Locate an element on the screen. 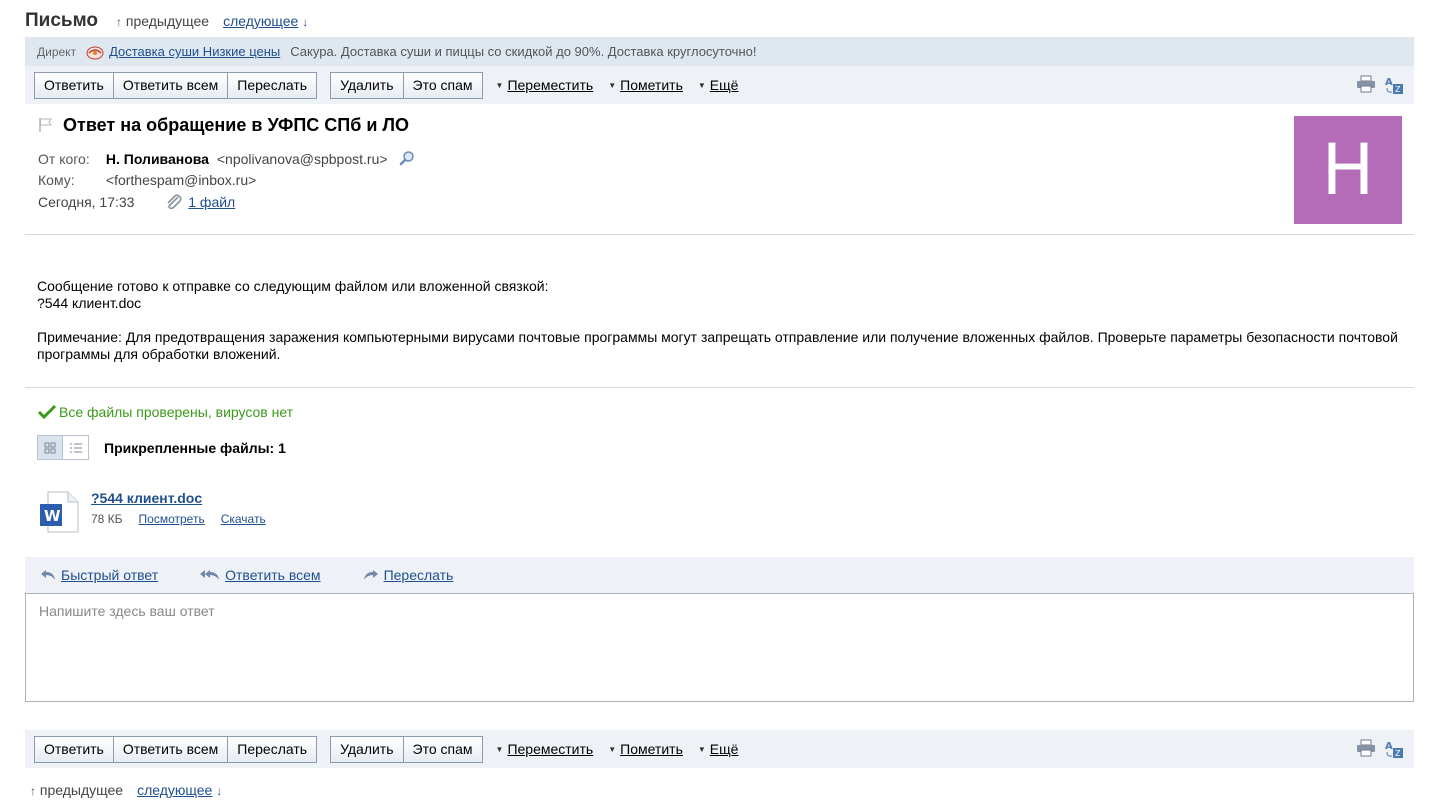 This screenshot has height=809, width=1451. footer-nav: ↑ предыдущее следующее ↓ is located at coordinates (126, 790).